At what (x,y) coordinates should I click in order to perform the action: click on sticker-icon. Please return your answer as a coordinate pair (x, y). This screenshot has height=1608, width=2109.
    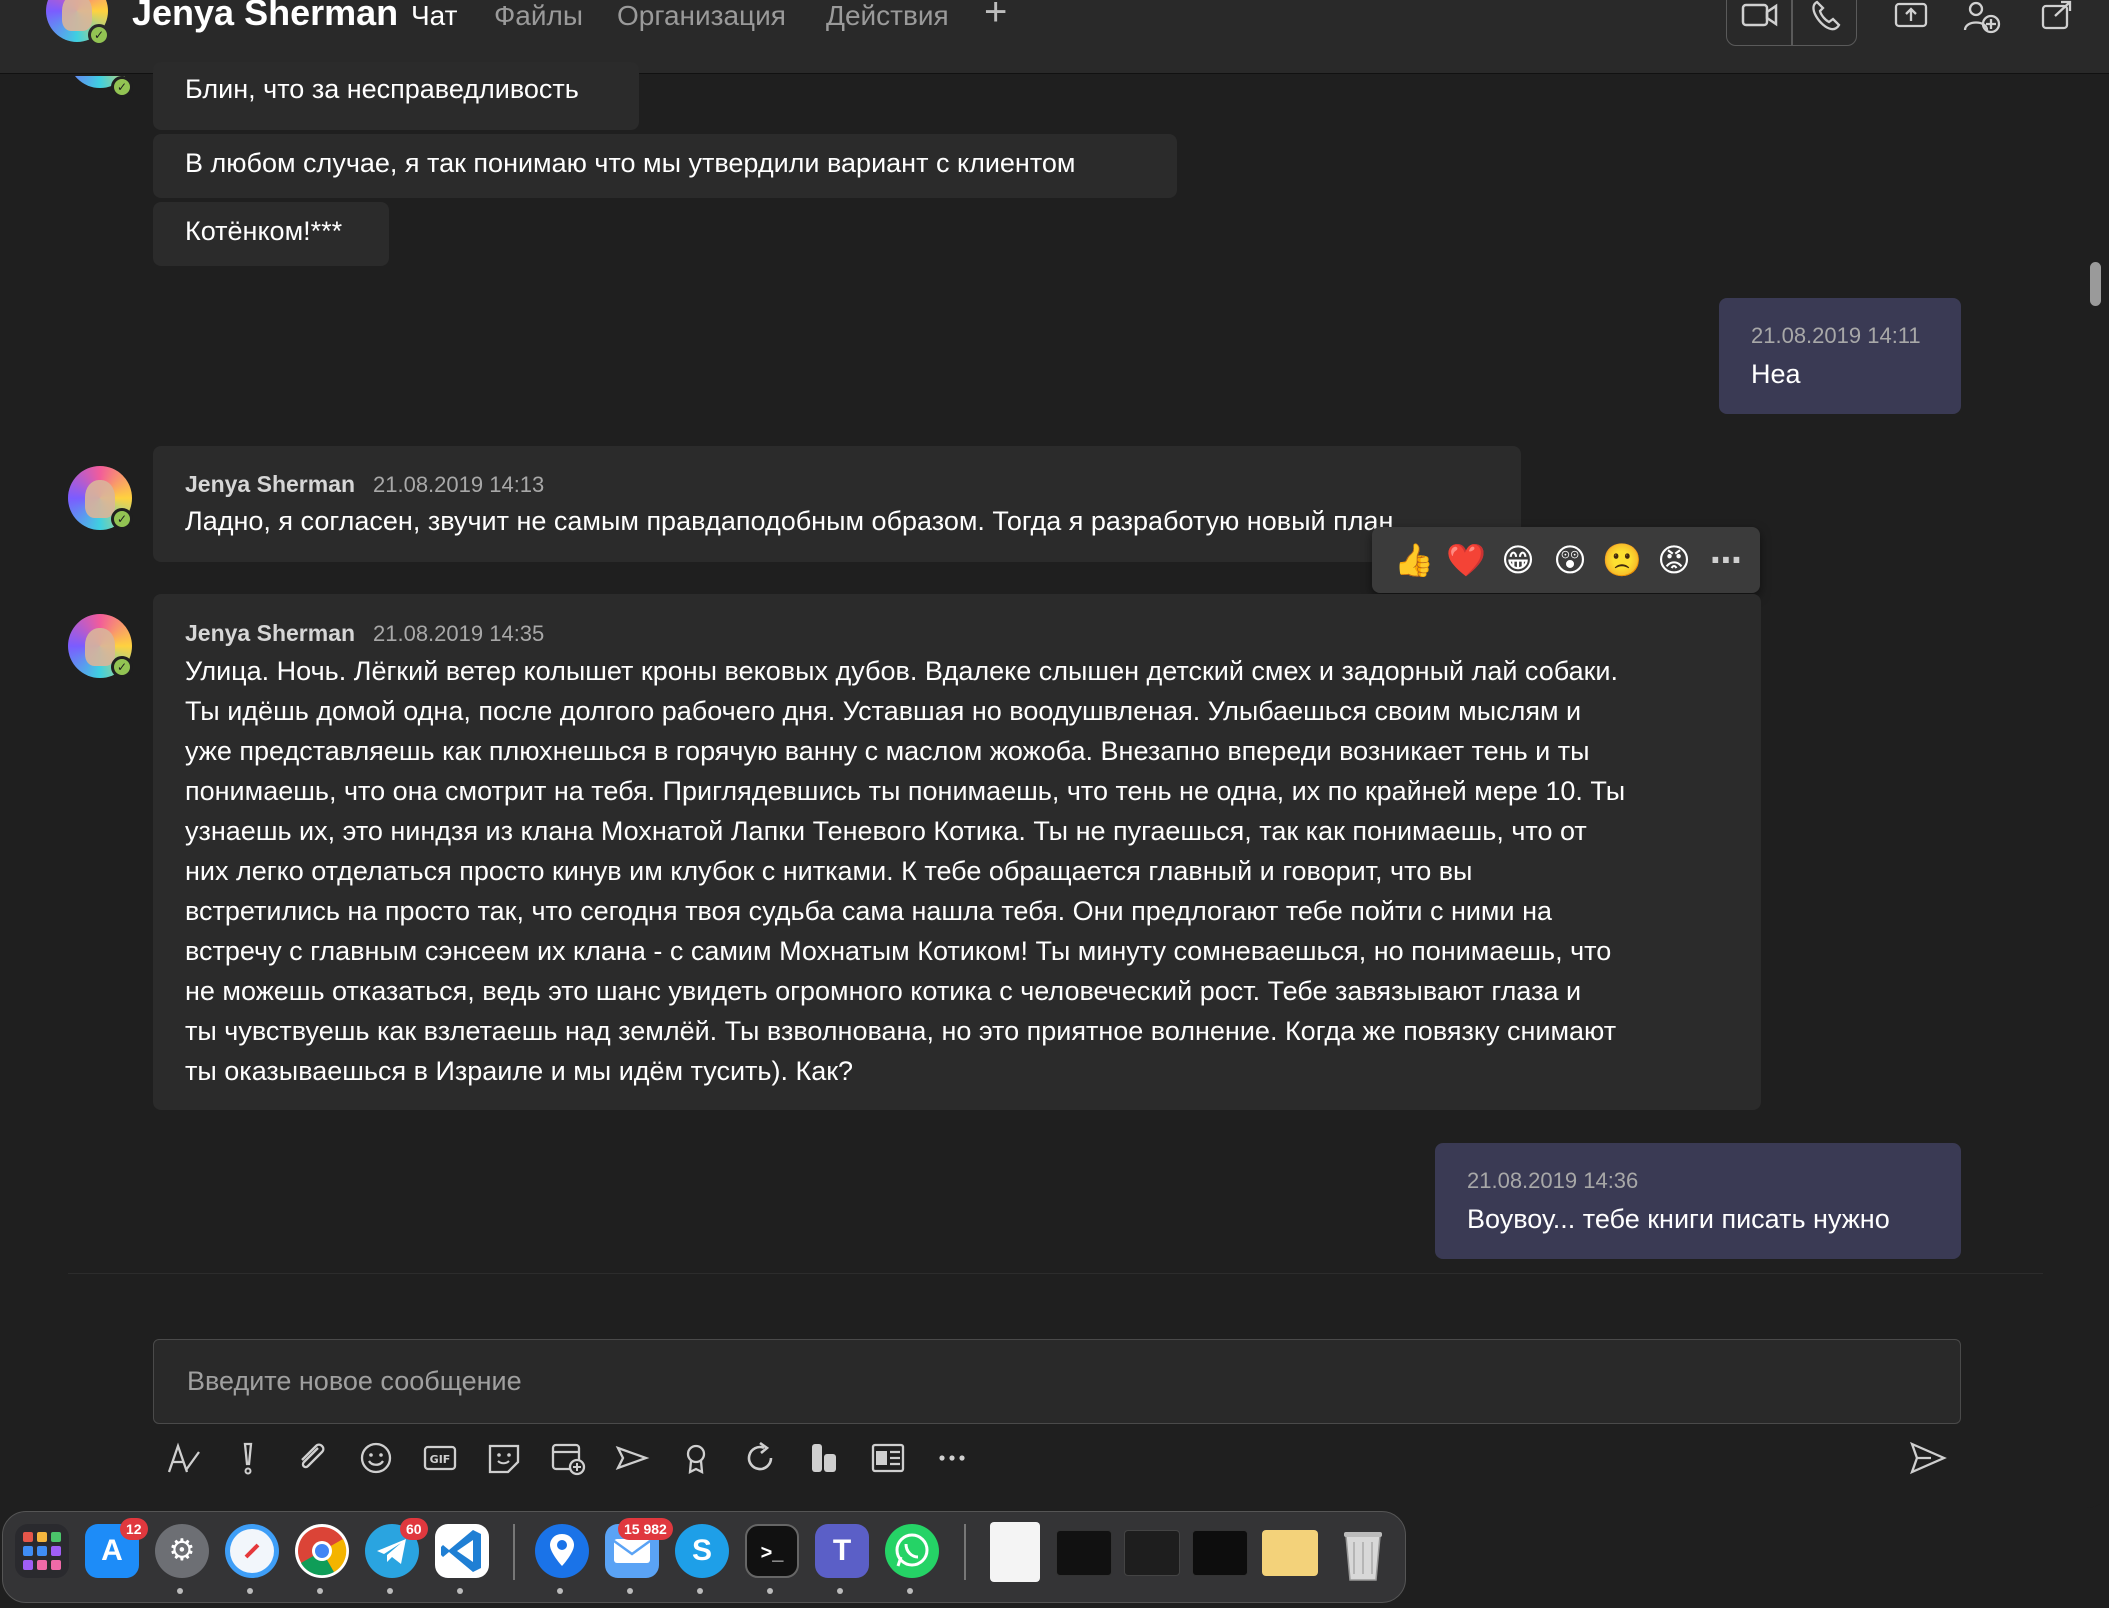
    Looking at the image, I should click on (504, 1462).